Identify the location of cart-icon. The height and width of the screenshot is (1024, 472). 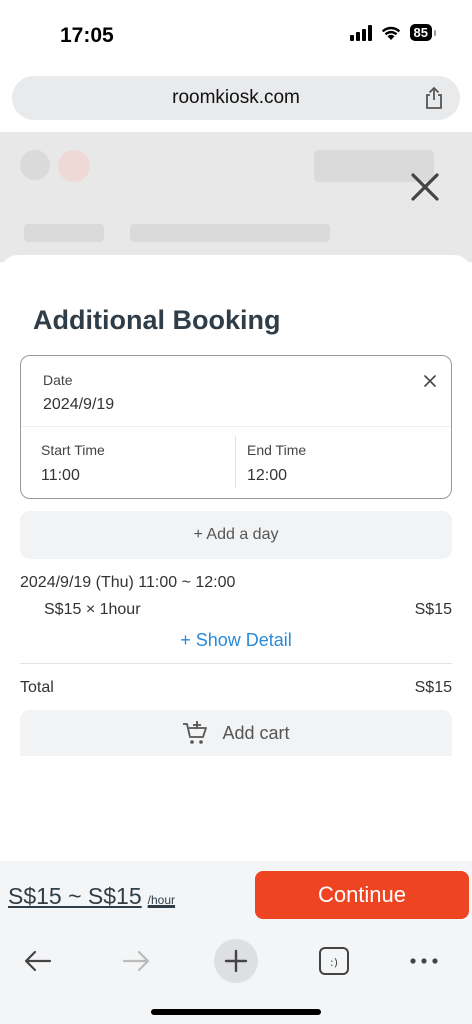
(195, 732).